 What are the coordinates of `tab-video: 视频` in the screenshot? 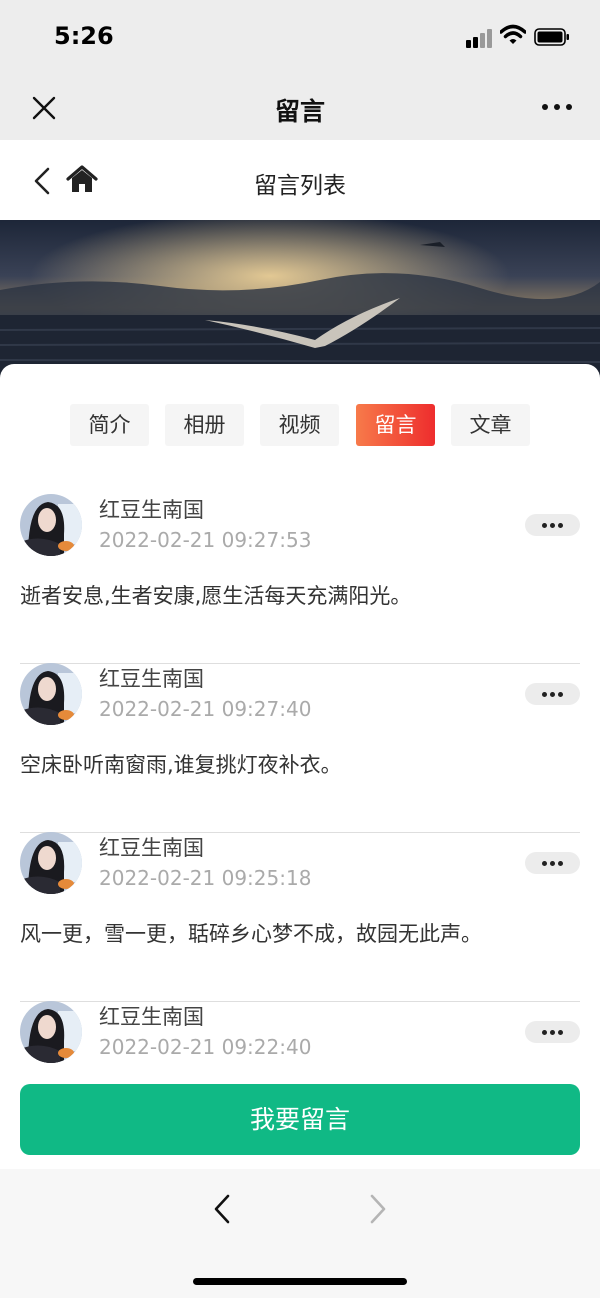 It's located at (299, 425).